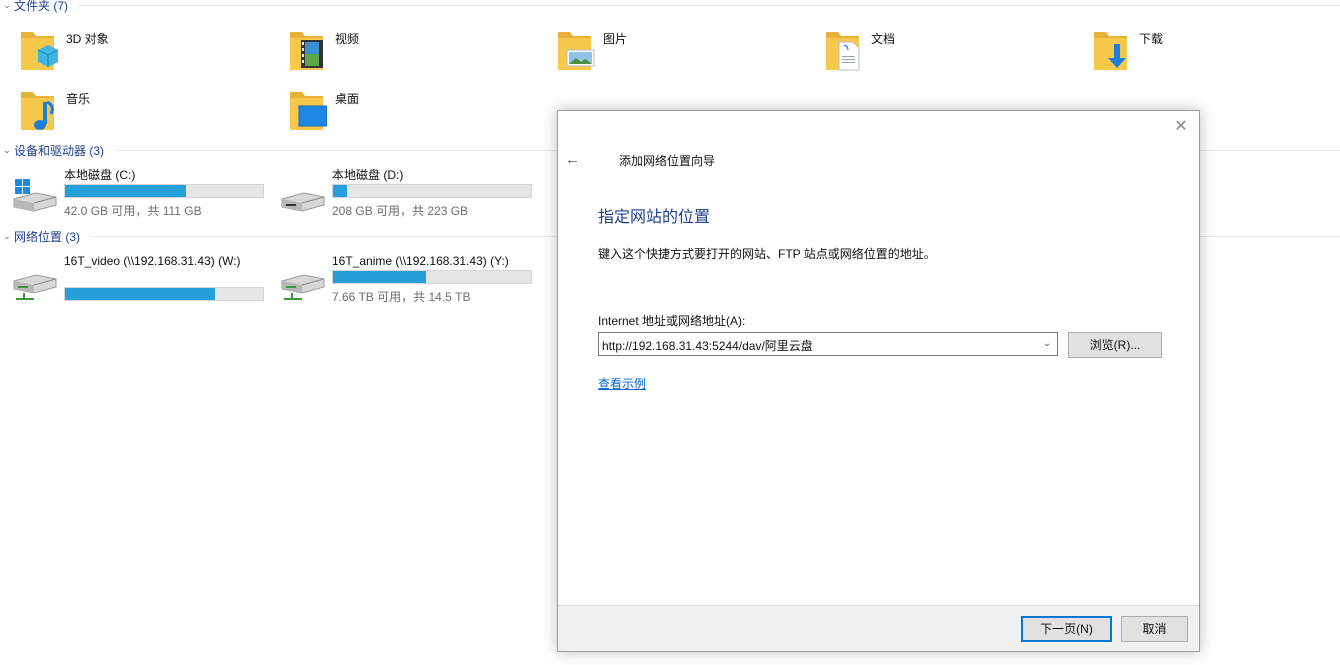  Describe the element at coordinates (707, 345) in the screenshot. I see `address-value: http://192.168.31.43:5244/dav/阿里云盘` at that location.